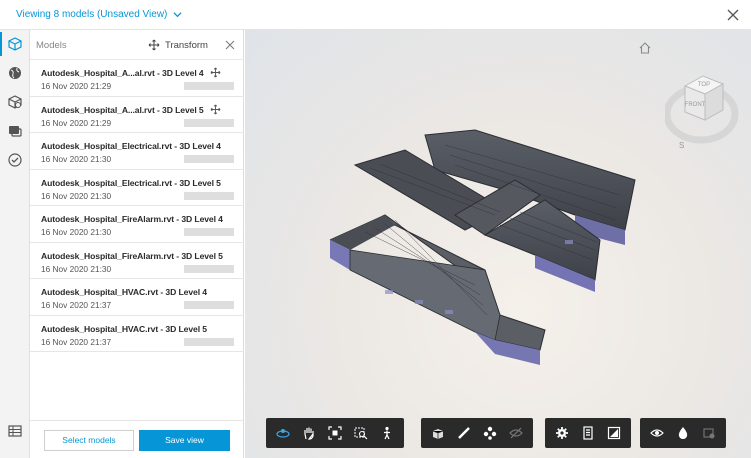 This screenshot has width=751, height=458. What do you see at coordinates (124, 292) in the screenshot?
I see `model-name: Autodesk_Hospital_HVAC.rvt - 3D Level 4` at bounding box center [124, 292].